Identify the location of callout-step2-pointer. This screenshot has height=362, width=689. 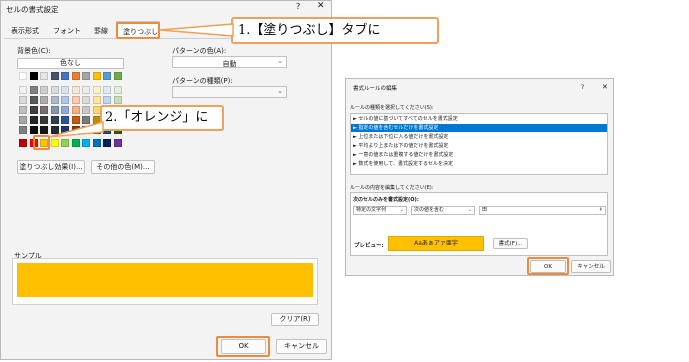
(76, 129).